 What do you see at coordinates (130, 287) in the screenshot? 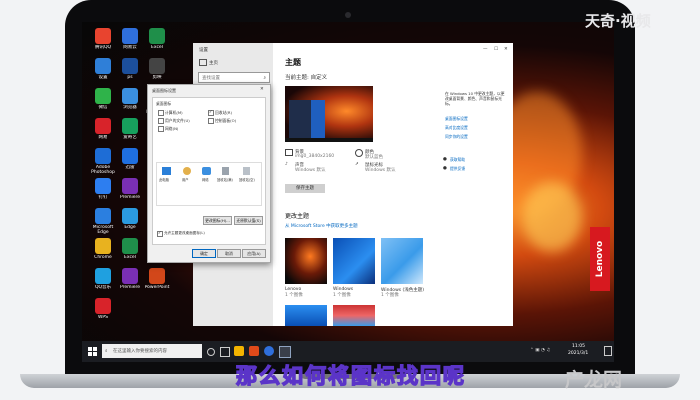
I see `desktop-icon-label: Premiere` at bounding box center [130, 287].